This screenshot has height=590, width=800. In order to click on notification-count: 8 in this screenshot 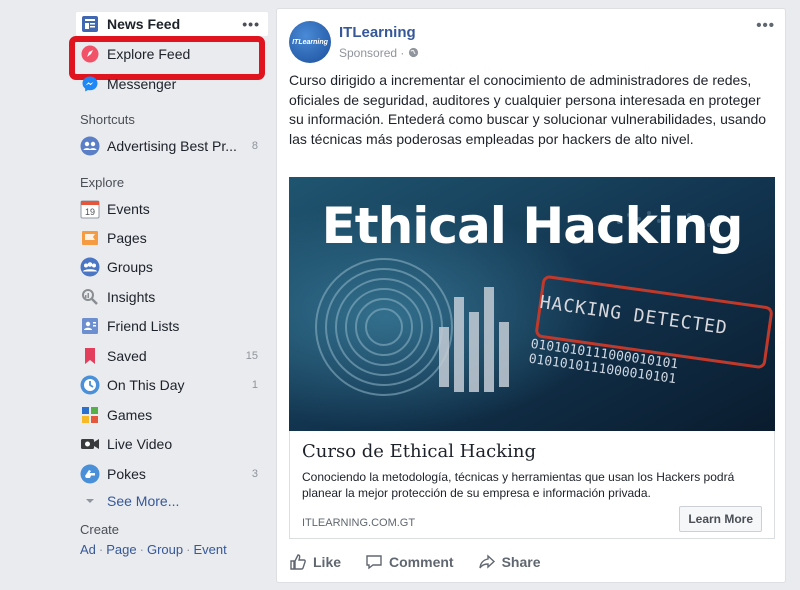, I will do `click(254, 146)`.